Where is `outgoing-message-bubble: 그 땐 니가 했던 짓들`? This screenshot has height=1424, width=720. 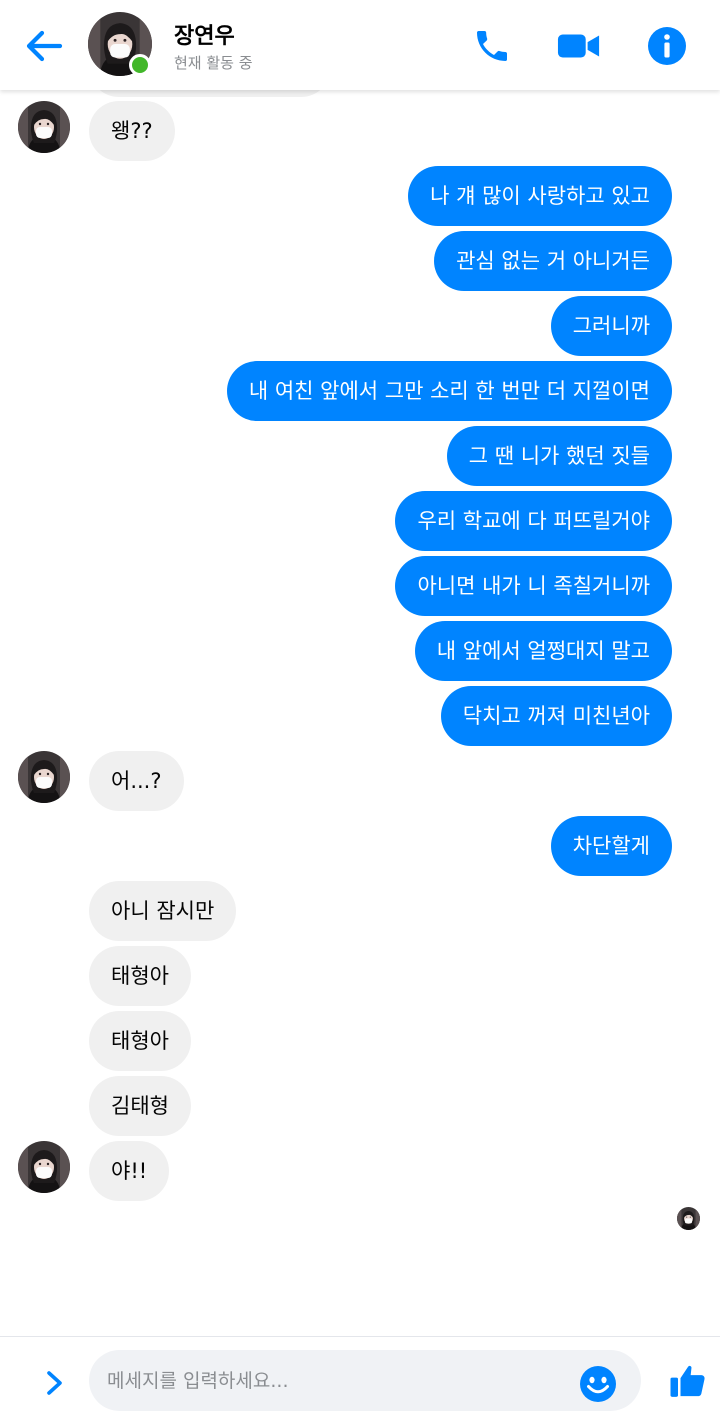 outgoing-message-bubble: 그 땐 니가 했던 짓들 is located at coordinates (559, 456).